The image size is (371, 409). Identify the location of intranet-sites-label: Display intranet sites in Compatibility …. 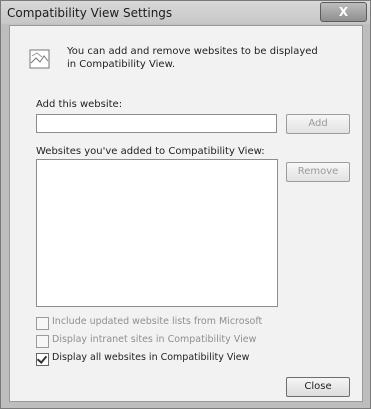
(154, 339).